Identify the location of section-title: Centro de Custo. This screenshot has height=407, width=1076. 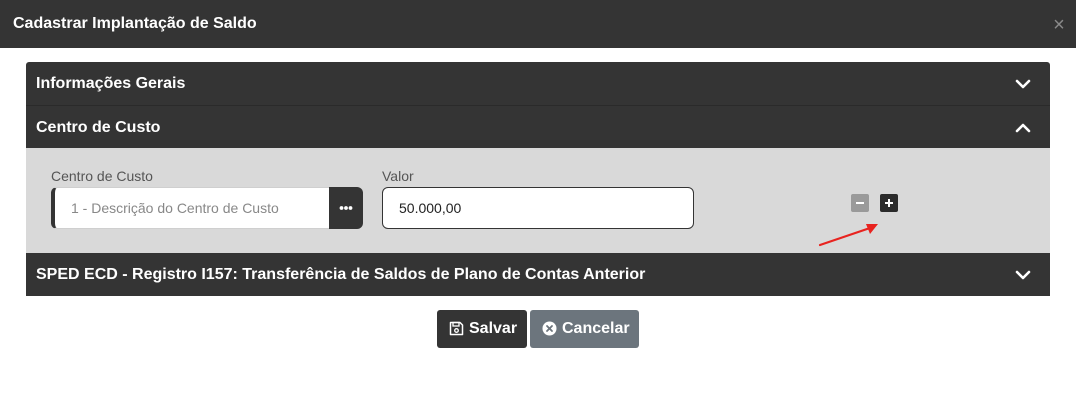
(98, 127).